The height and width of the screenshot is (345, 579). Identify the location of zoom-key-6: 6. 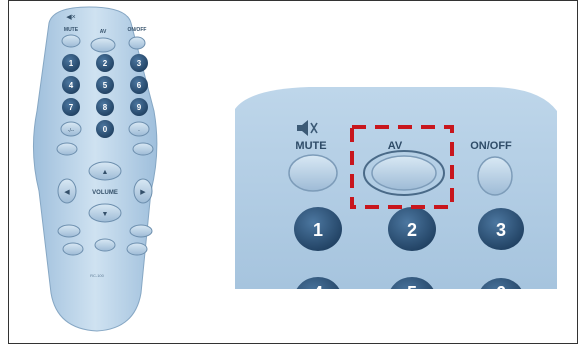
(501, 299).